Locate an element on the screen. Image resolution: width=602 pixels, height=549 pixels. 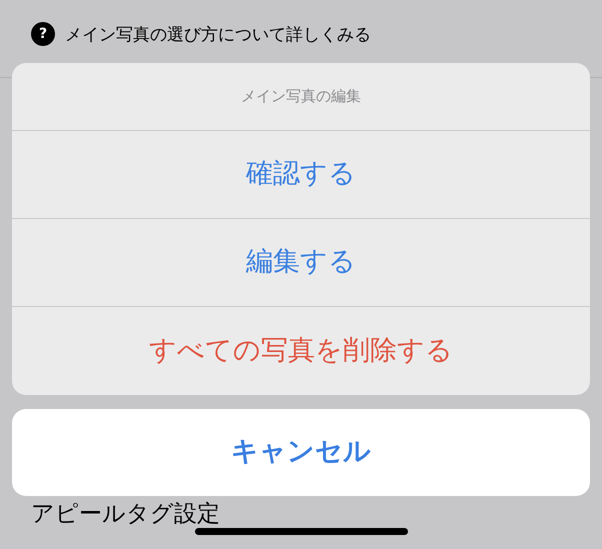
help-icon: ? is located at coordinates (43, 34).